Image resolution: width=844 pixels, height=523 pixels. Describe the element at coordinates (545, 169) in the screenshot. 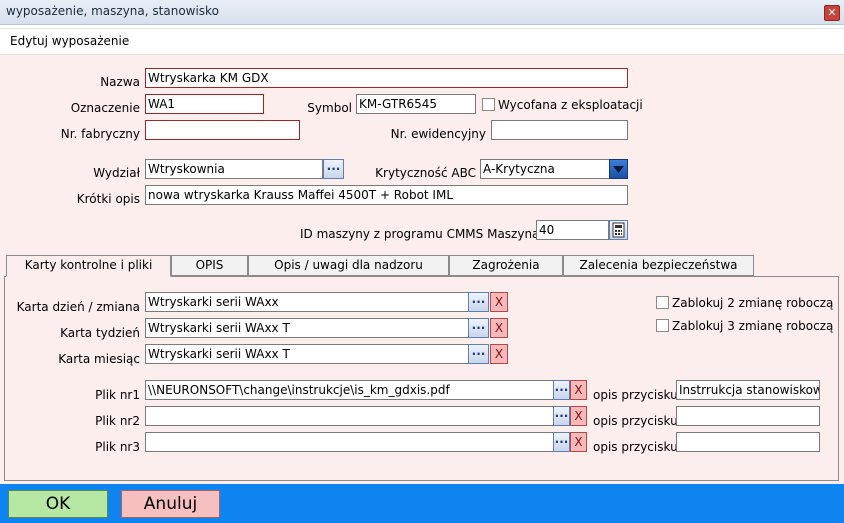

I see `krytycznosc-select: A-Krytyczna` at that location.